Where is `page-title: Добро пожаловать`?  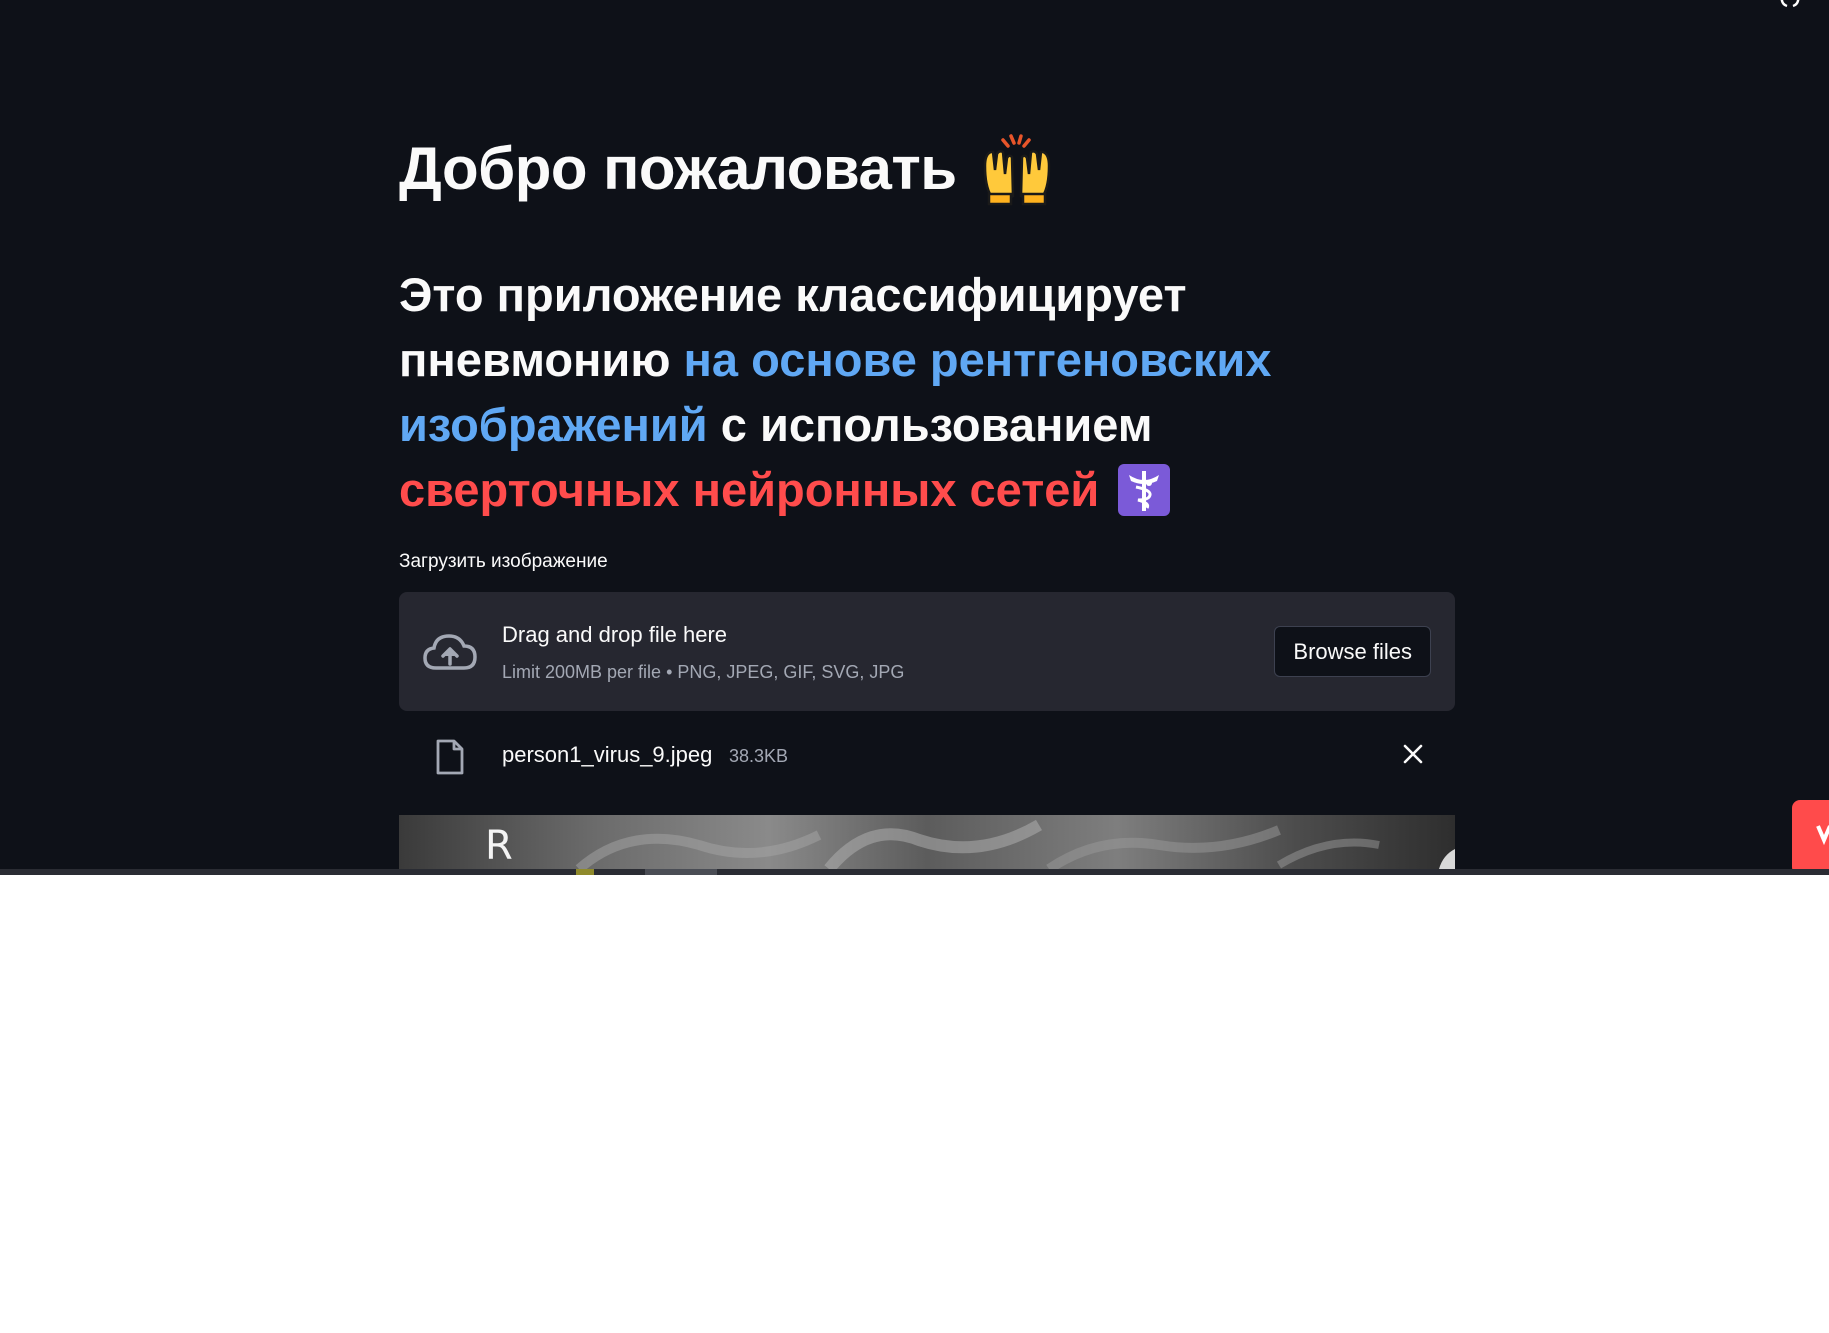 page-title: Добро пожаловать is located at coordinates (726, 168).